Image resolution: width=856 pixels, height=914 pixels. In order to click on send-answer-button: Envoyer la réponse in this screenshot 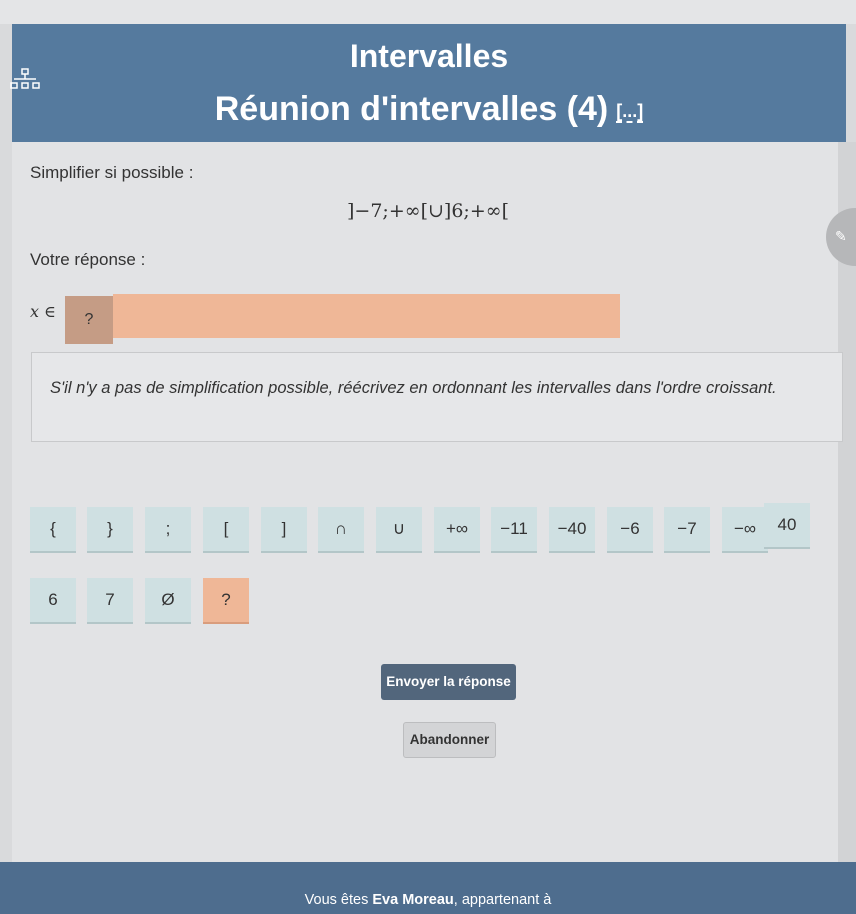, I will do `click(448, 682)`.